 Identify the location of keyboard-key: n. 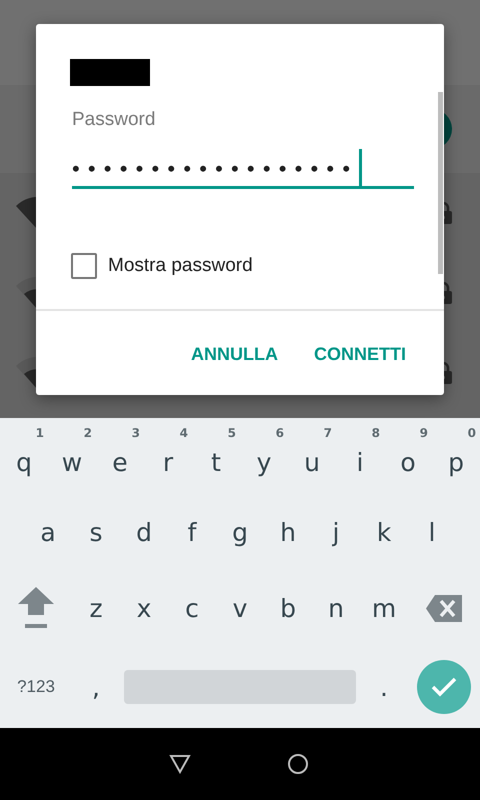
(336, 608).